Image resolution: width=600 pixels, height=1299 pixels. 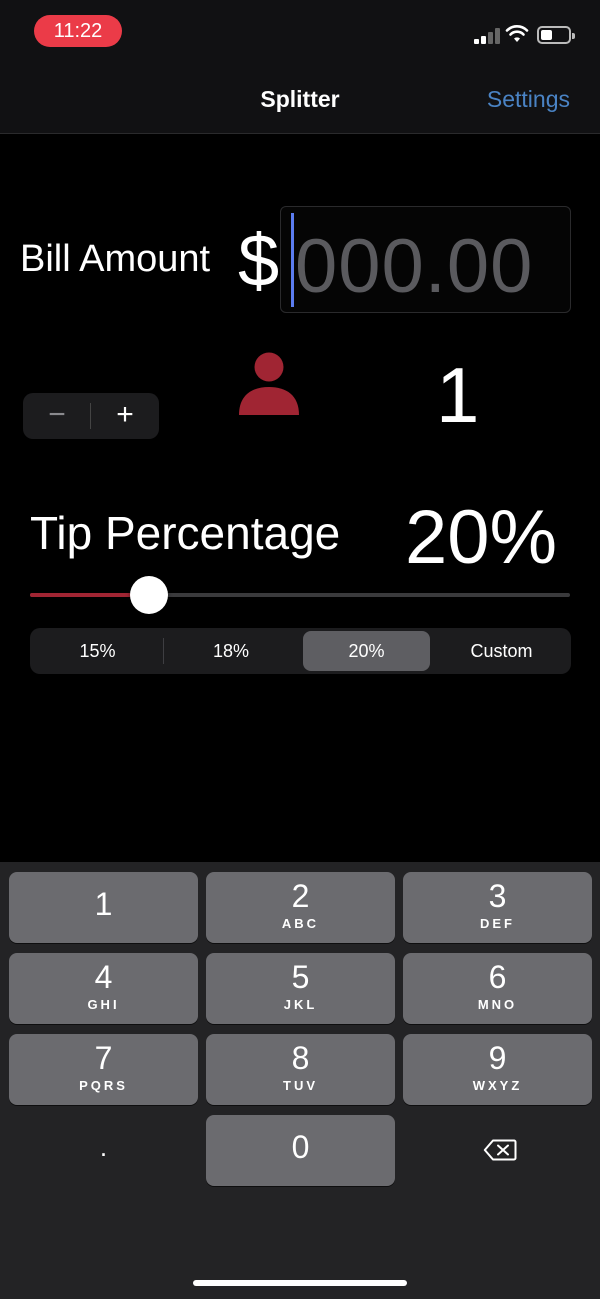 What do you see at coordinates (366, 651) in the screenshot?
I see `tip-option: 20%` at bounding box center [366, 651].